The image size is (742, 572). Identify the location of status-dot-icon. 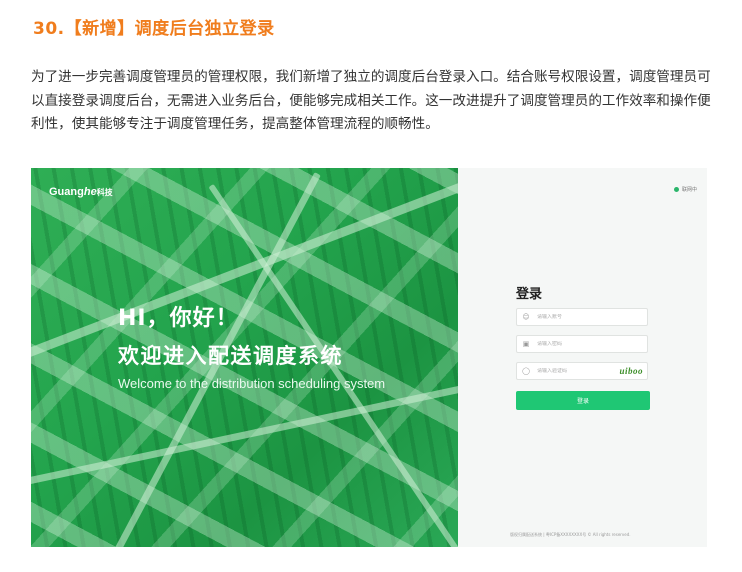
(676, 189).